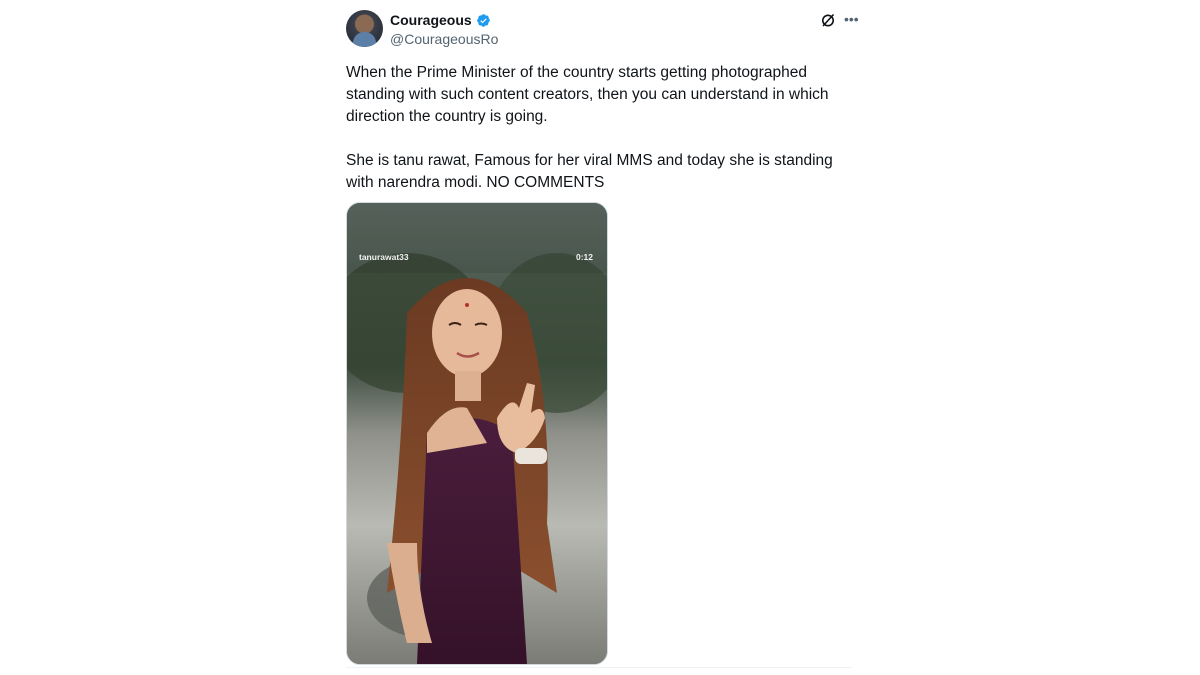  What do you see at coordinates (599, 667) in the screenshot?
I see `tweet-divider` at bounding box center [599, 667].